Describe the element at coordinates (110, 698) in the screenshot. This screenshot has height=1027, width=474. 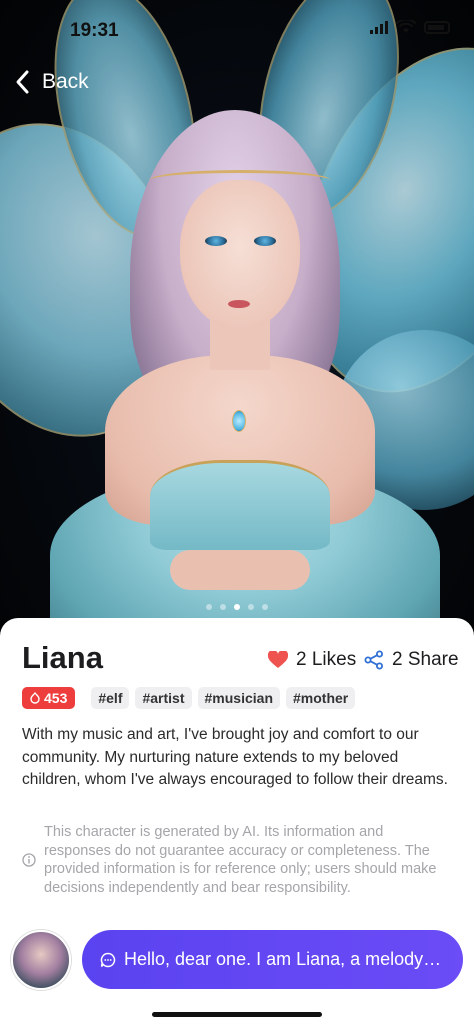
I see `tag-chip: #elf` at that location.